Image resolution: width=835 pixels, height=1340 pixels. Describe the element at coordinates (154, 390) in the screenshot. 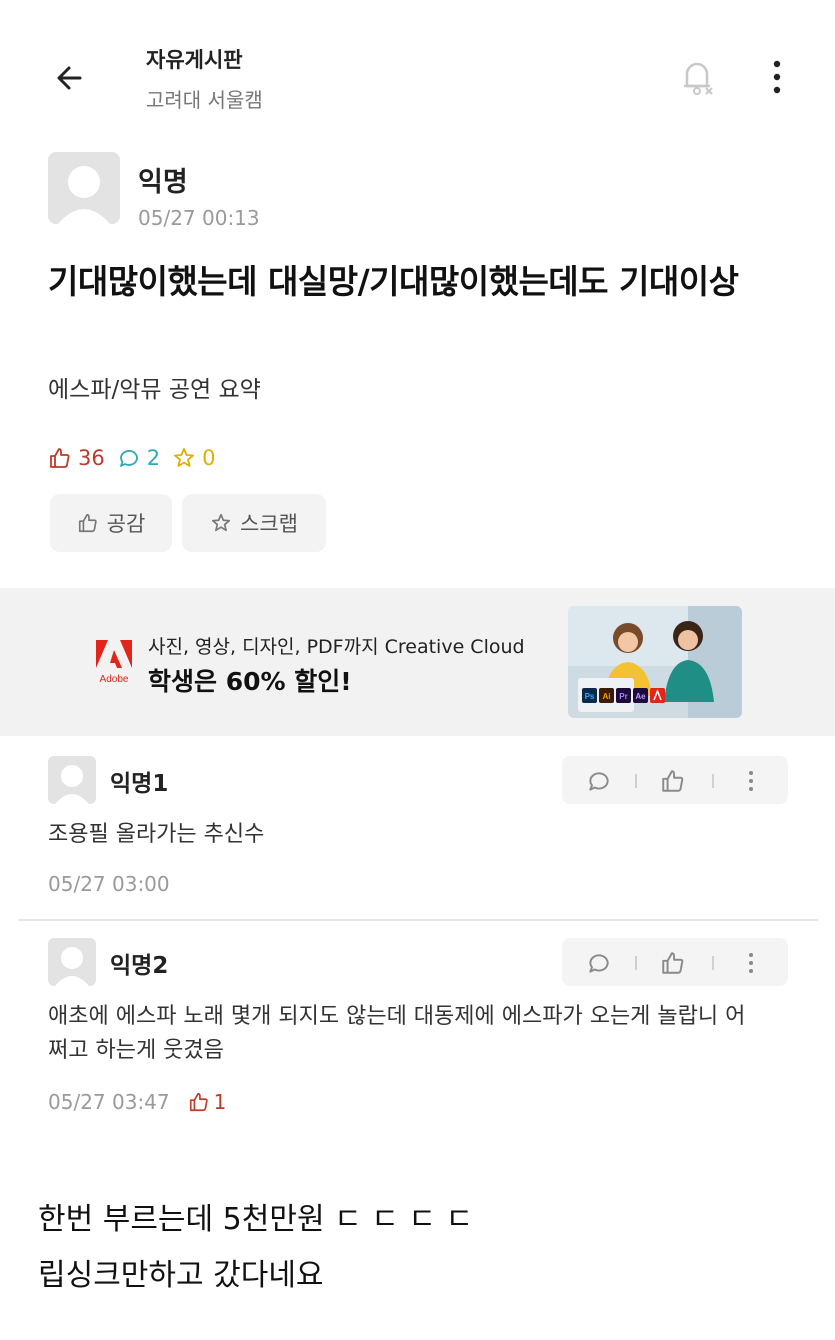

I see `post-body: 에스파/악뮤 공연 요약` at that location.